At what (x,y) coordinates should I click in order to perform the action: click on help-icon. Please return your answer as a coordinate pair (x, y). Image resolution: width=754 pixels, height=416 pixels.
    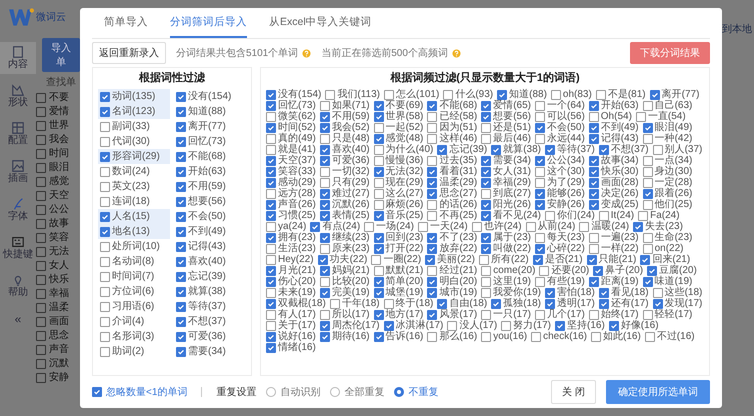
    Looking at the image, I should click on (456, 53).